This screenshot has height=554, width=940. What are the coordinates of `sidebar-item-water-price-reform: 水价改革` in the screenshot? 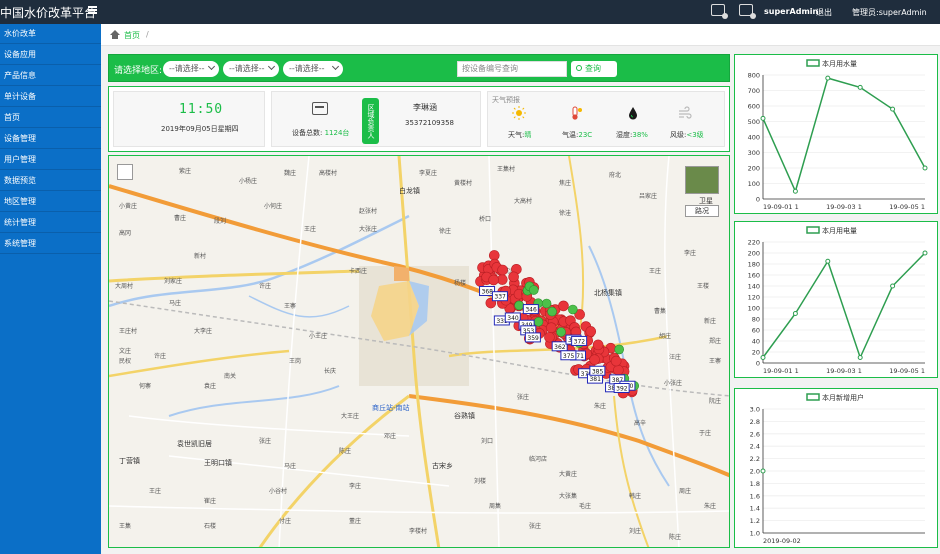 It's located at (50, 34).